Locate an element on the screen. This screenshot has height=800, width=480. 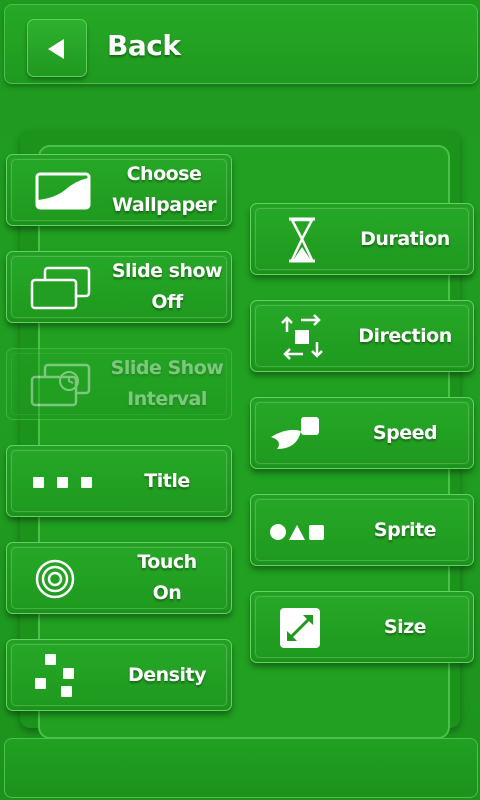
touch-button: Touch On is located at coordinates (119, 578).